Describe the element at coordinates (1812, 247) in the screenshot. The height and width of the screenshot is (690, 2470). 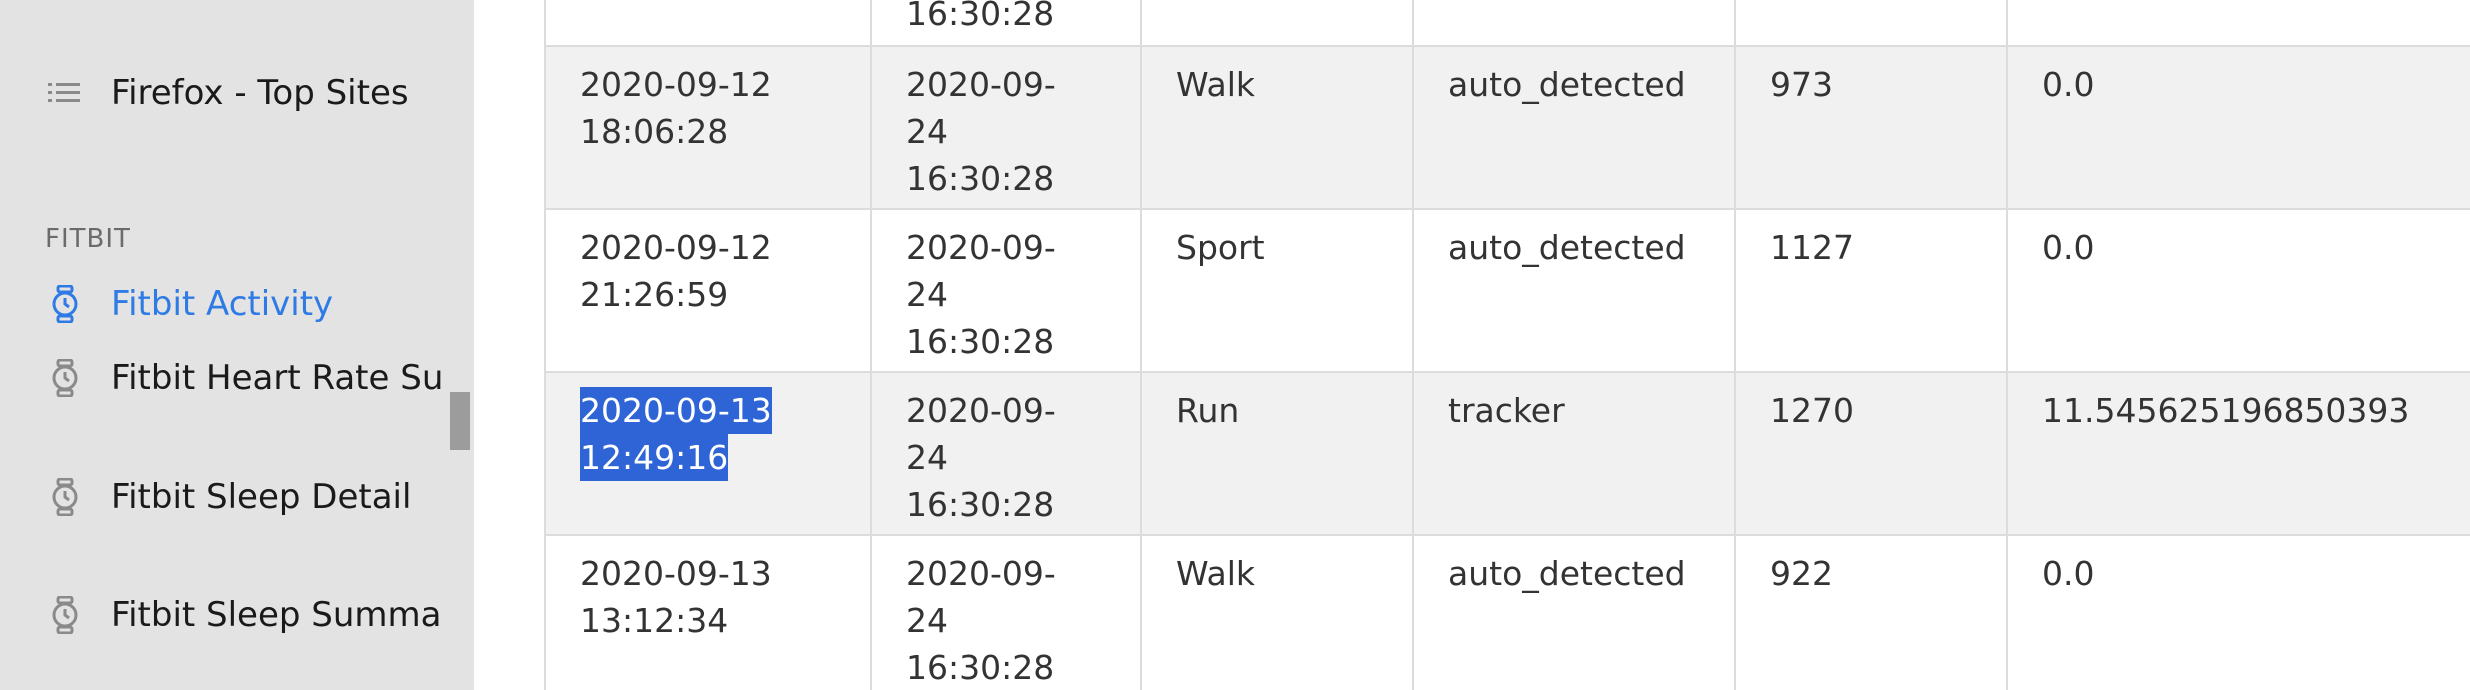
I see `cell-text: 1127` at that location.